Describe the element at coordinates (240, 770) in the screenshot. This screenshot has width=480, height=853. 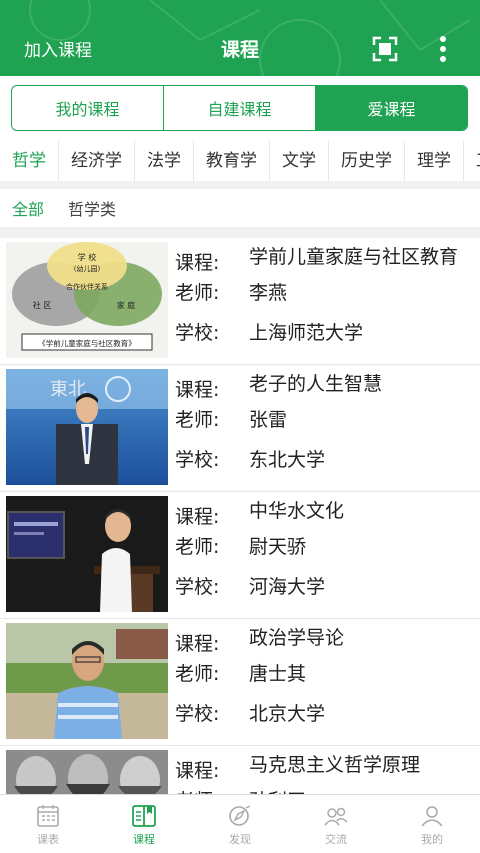
I see `course-row: 课程: 马克思主义哲学原理 老师: 孙利天` at that location.